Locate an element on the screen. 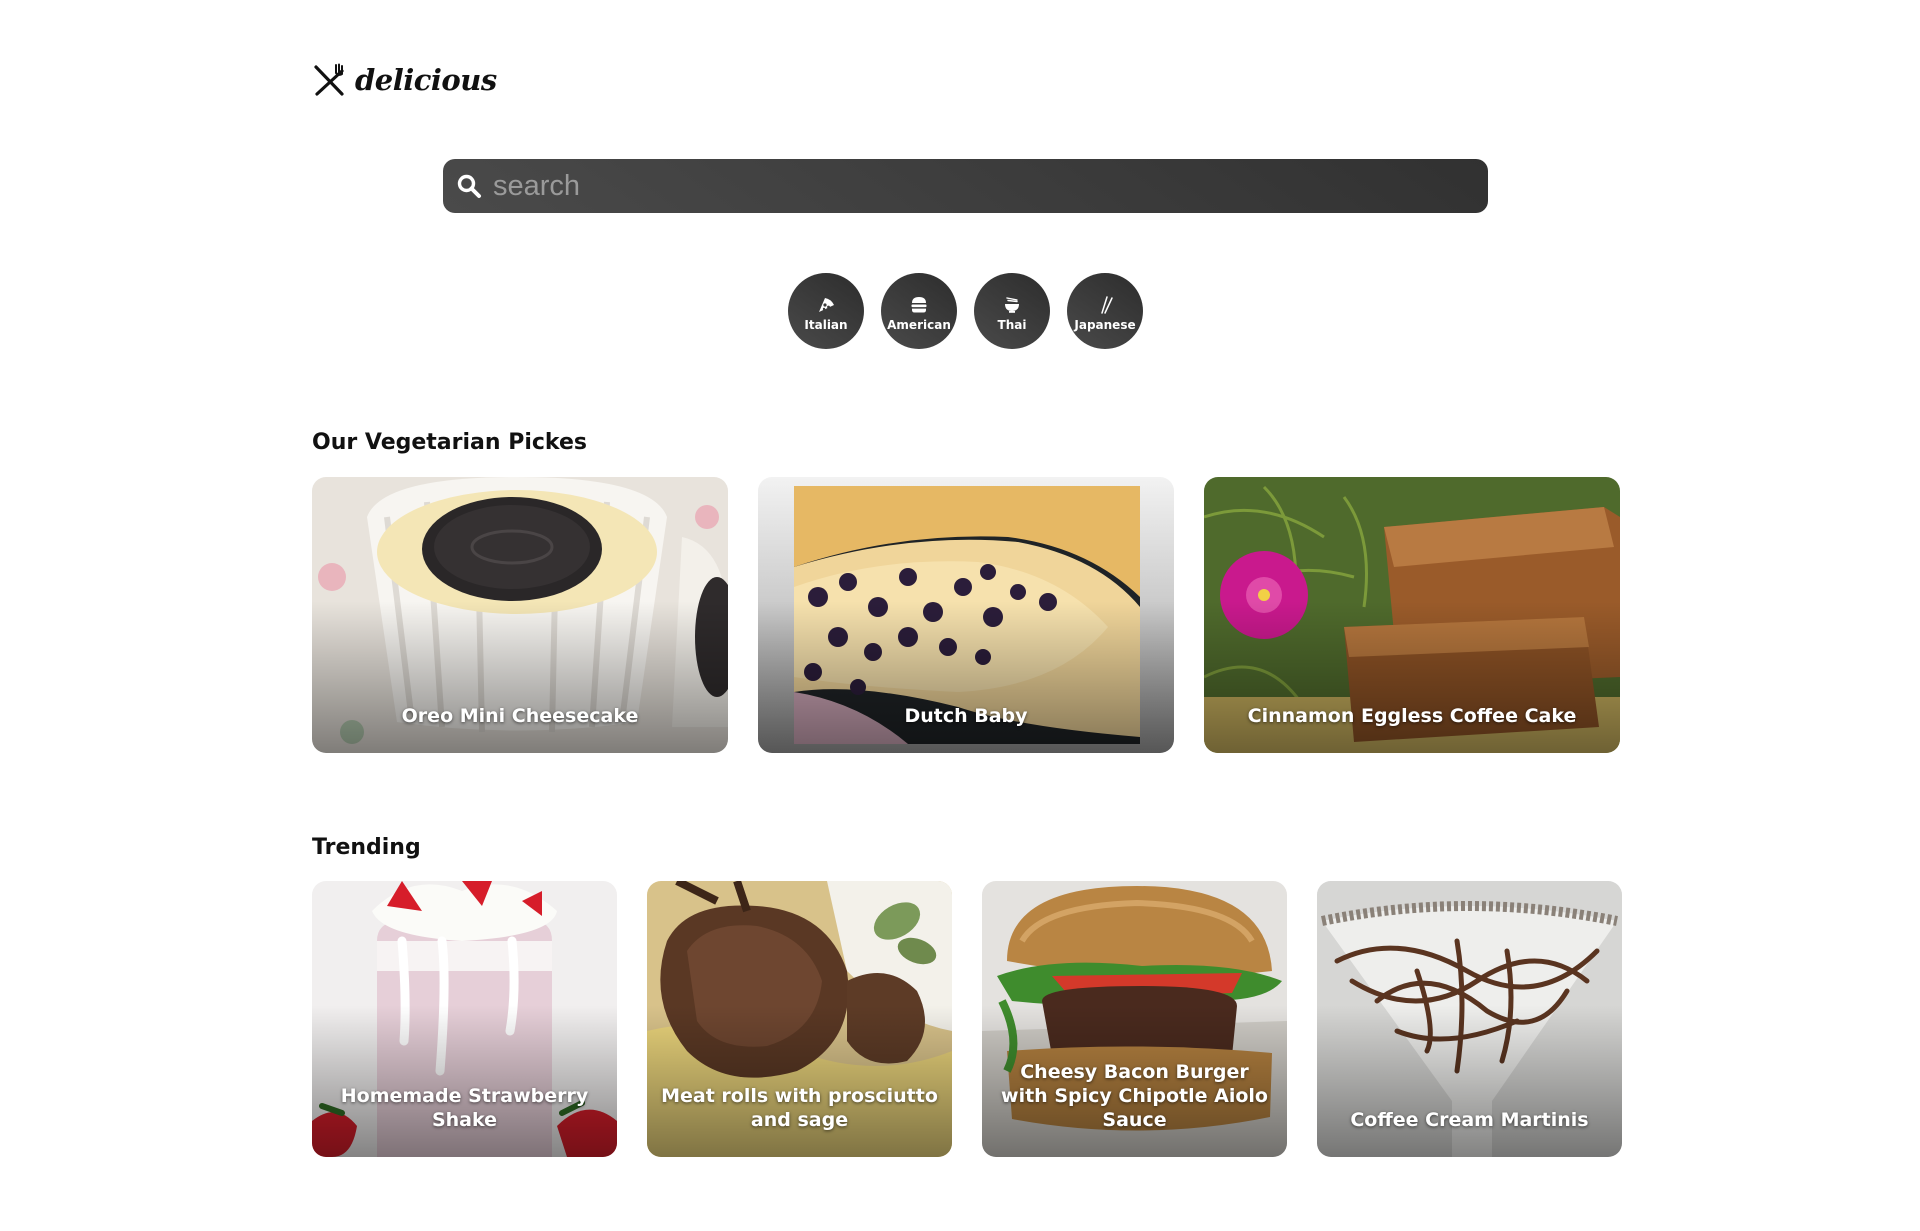 Image resolution: width=1920 pixels, height=1231 pixels. category-italian: Italian is located at coordinates (826, 311).